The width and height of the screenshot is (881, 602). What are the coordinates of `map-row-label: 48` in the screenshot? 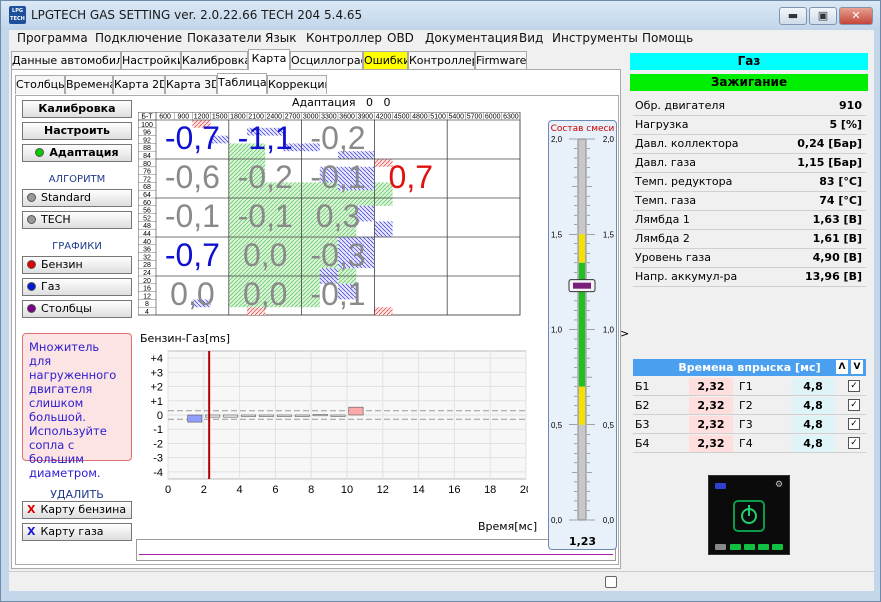 It's located at (147, 226).